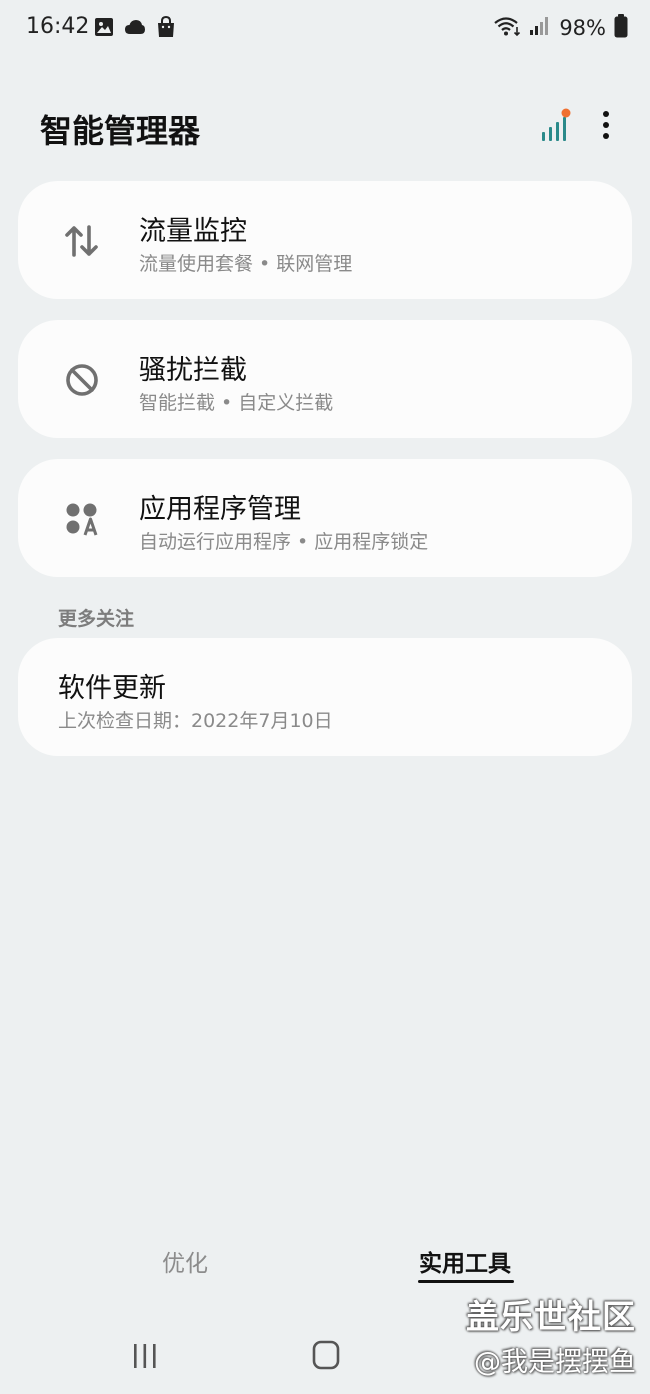  I want to click on page-title: 智能管理器, so click(120, 131).